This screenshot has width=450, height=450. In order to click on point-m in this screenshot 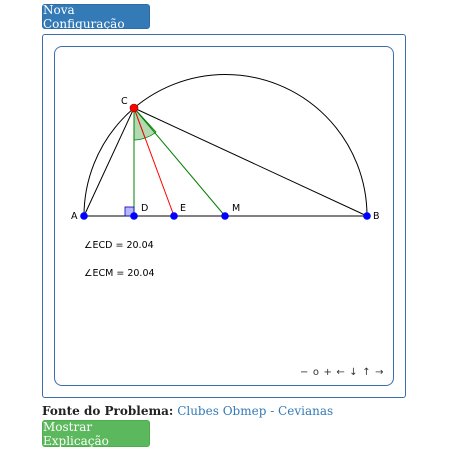, I will do `click(225, 216)`.